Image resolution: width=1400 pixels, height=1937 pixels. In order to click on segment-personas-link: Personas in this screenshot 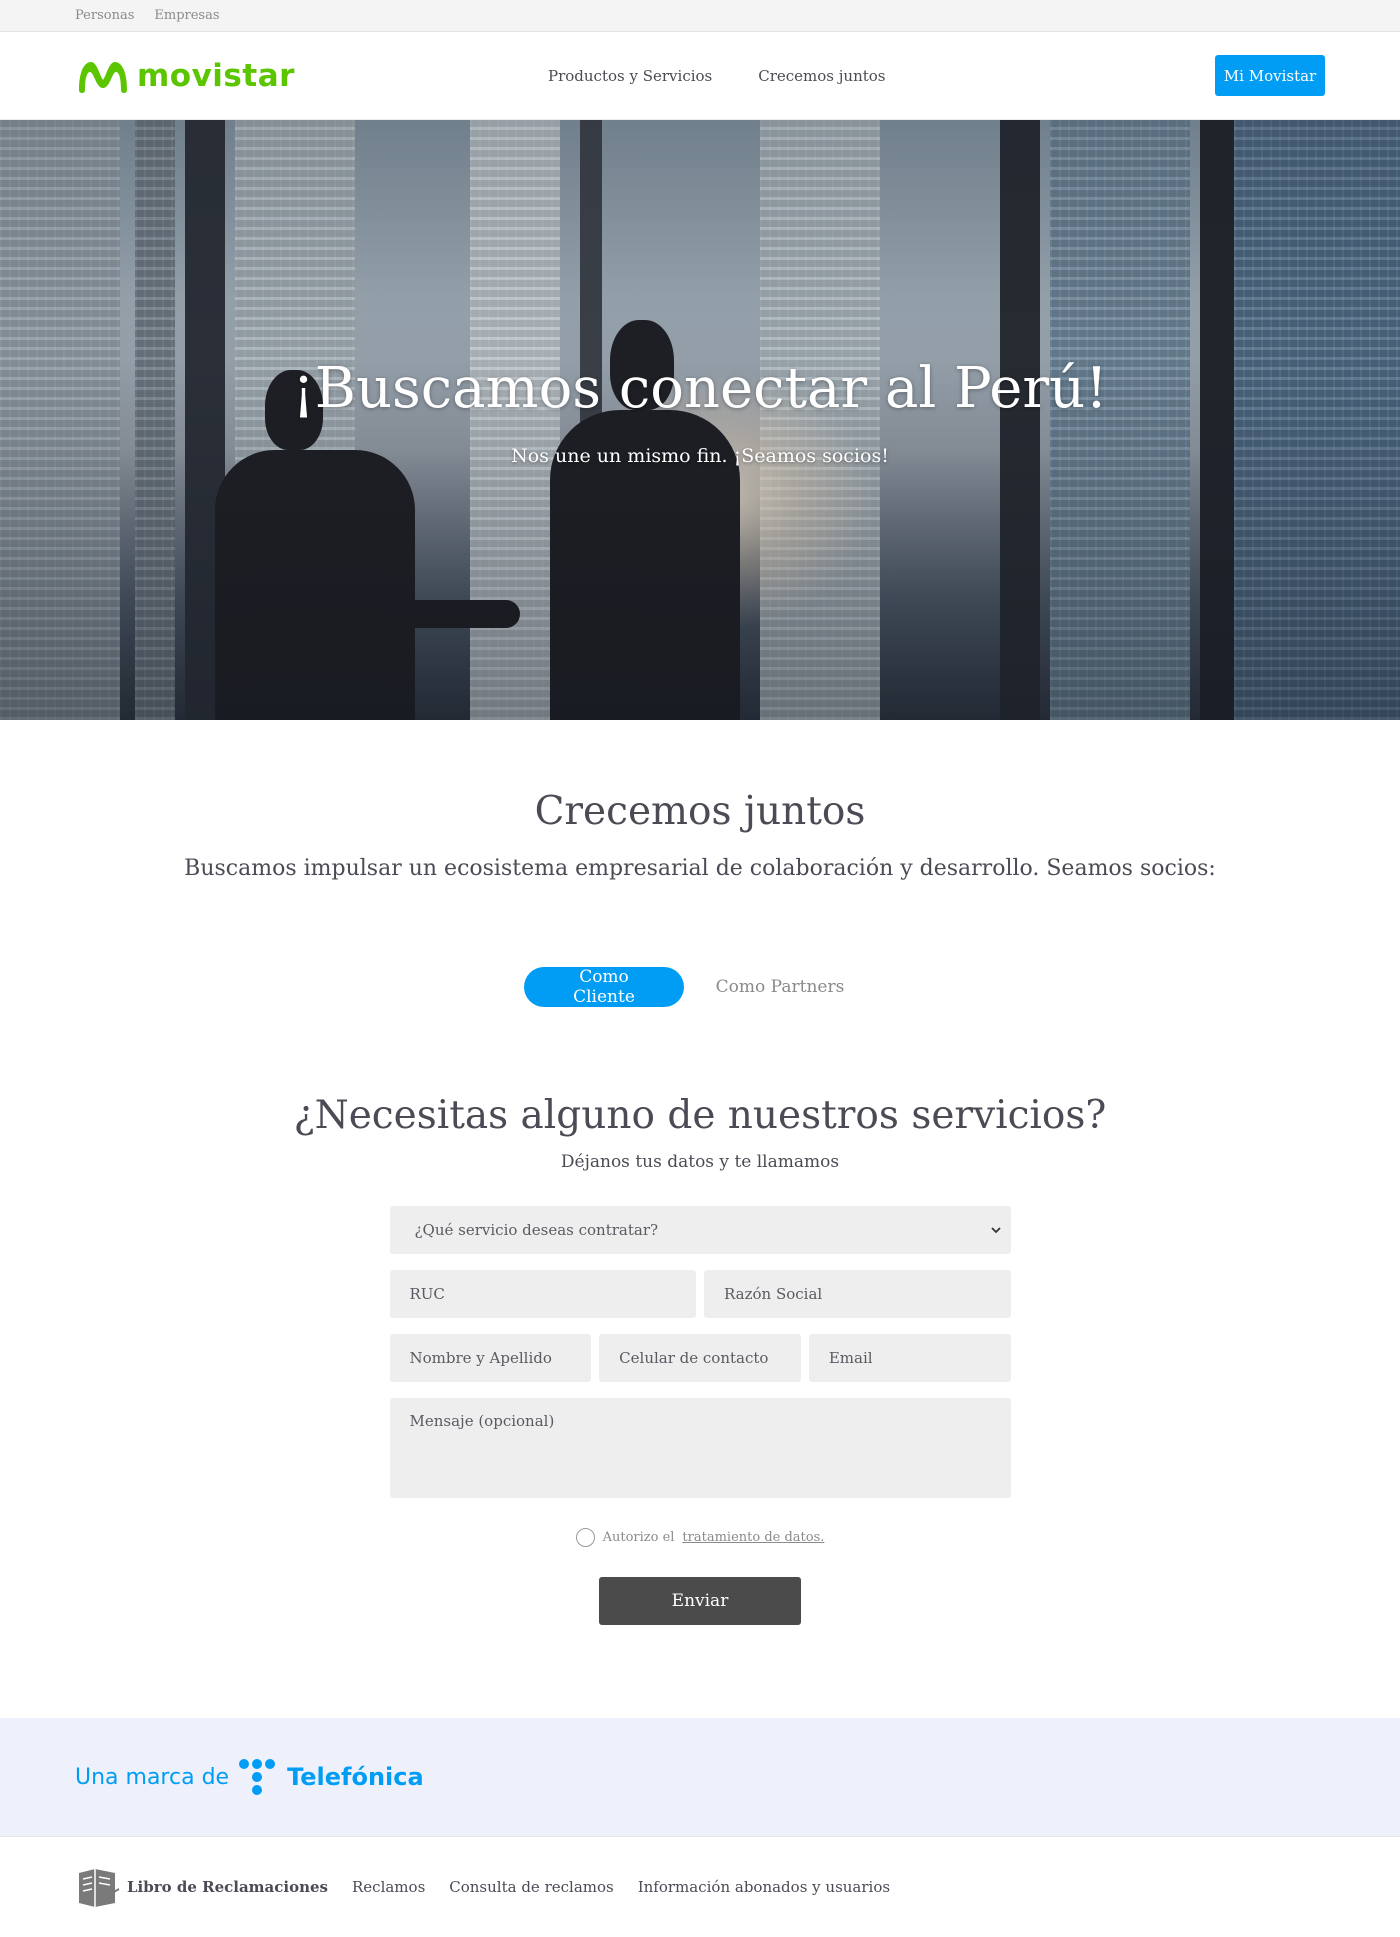, I will do `click(104, 15)`.